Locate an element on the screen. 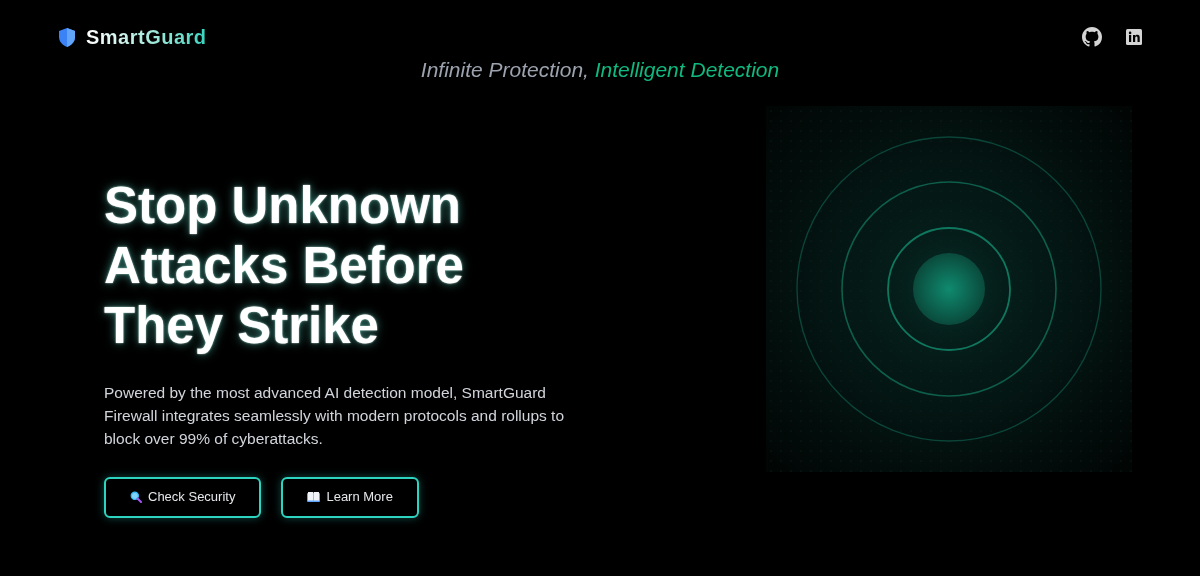 This screenshot has height=576, width=1200. shield-icon is located at coordinates (67, 37).